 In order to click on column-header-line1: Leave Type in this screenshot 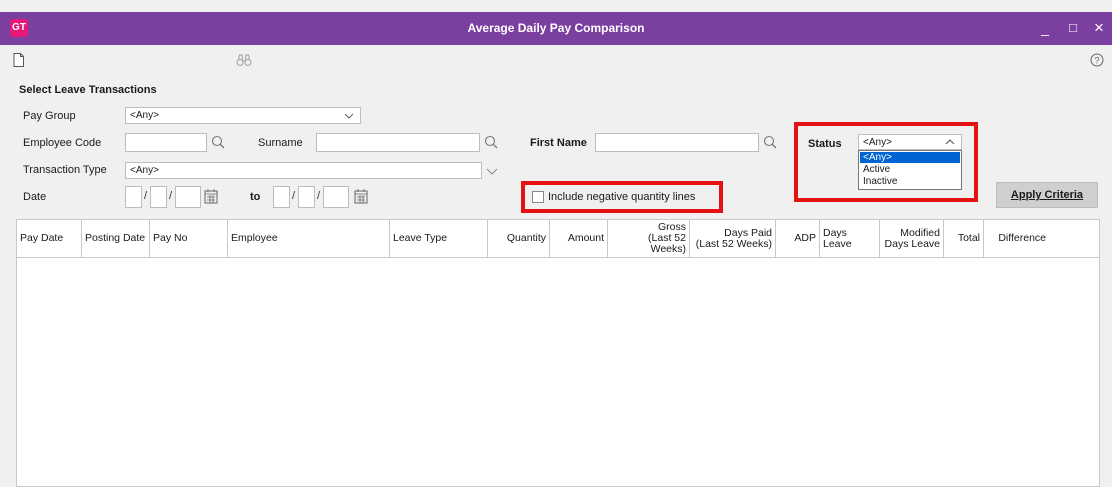, I will do `click(420, 238)`.